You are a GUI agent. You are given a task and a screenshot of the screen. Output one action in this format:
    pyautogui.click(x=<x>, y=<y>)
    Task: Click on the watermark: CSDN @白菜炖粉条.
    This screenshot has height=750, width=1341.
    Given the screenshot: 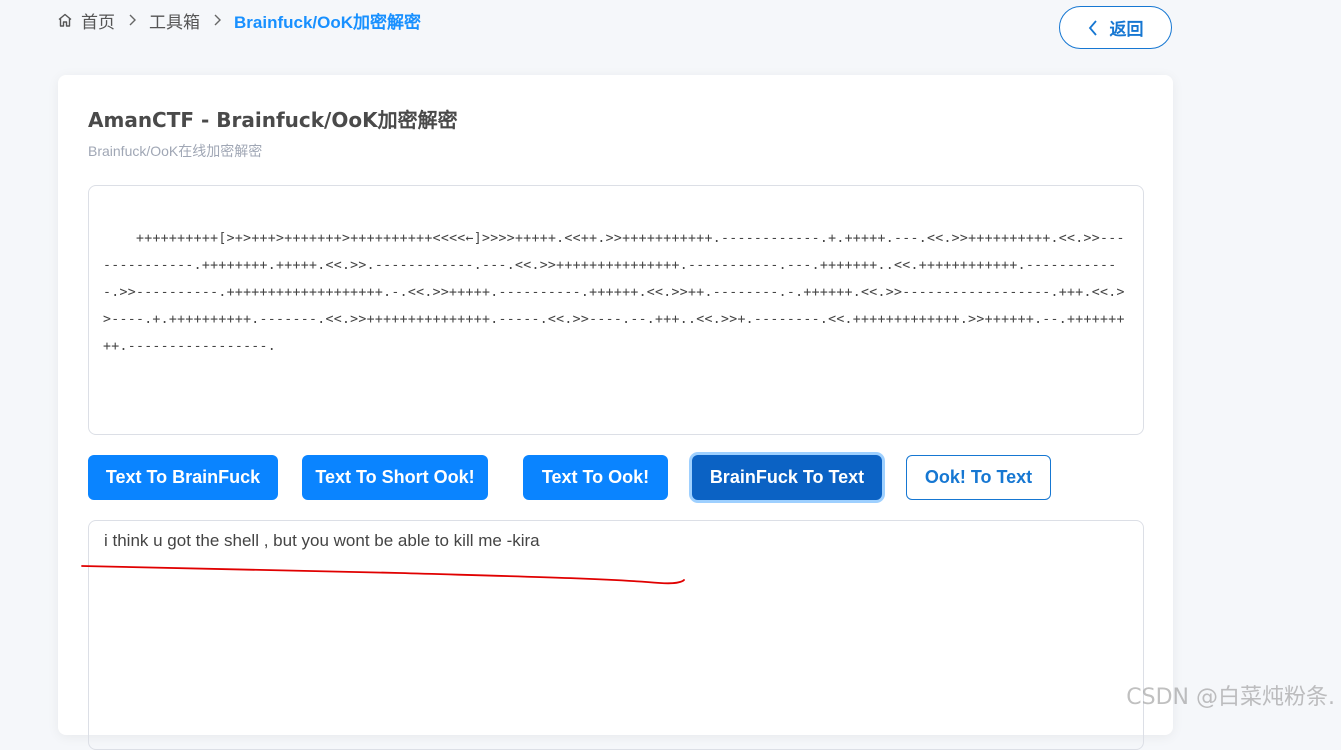 What is the action you would take?
    pyautogui.click(x=1230, y=697)
    